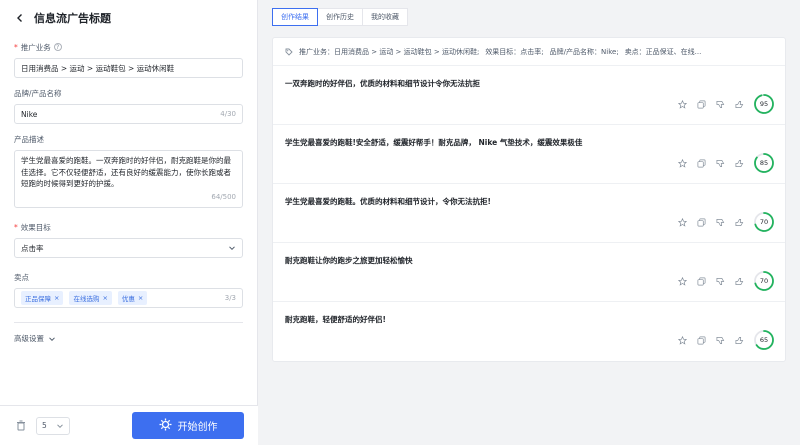  I want to click on left-footer: 5 开始创作, so click(129, 425).